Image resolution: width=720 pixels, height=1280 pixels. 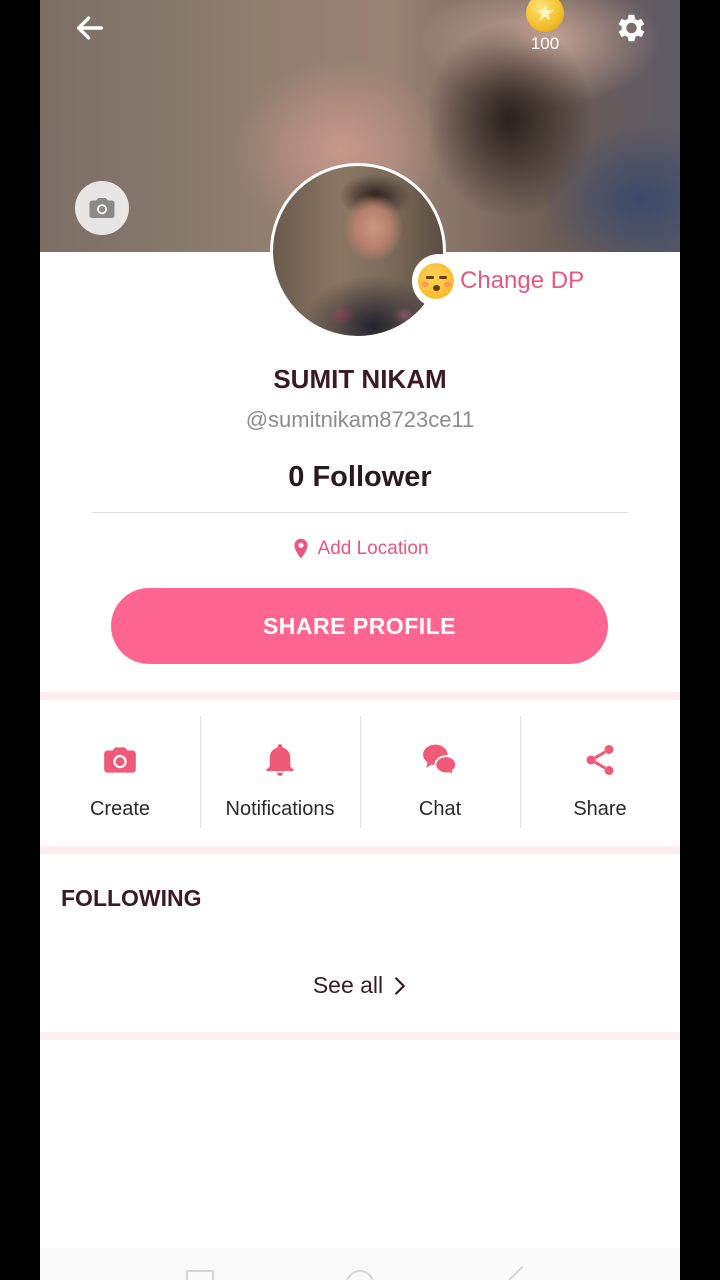 What do you see at coordinates (600, 760) in the screenshot?
I see `share-icon` at bounding box center [600, 760].